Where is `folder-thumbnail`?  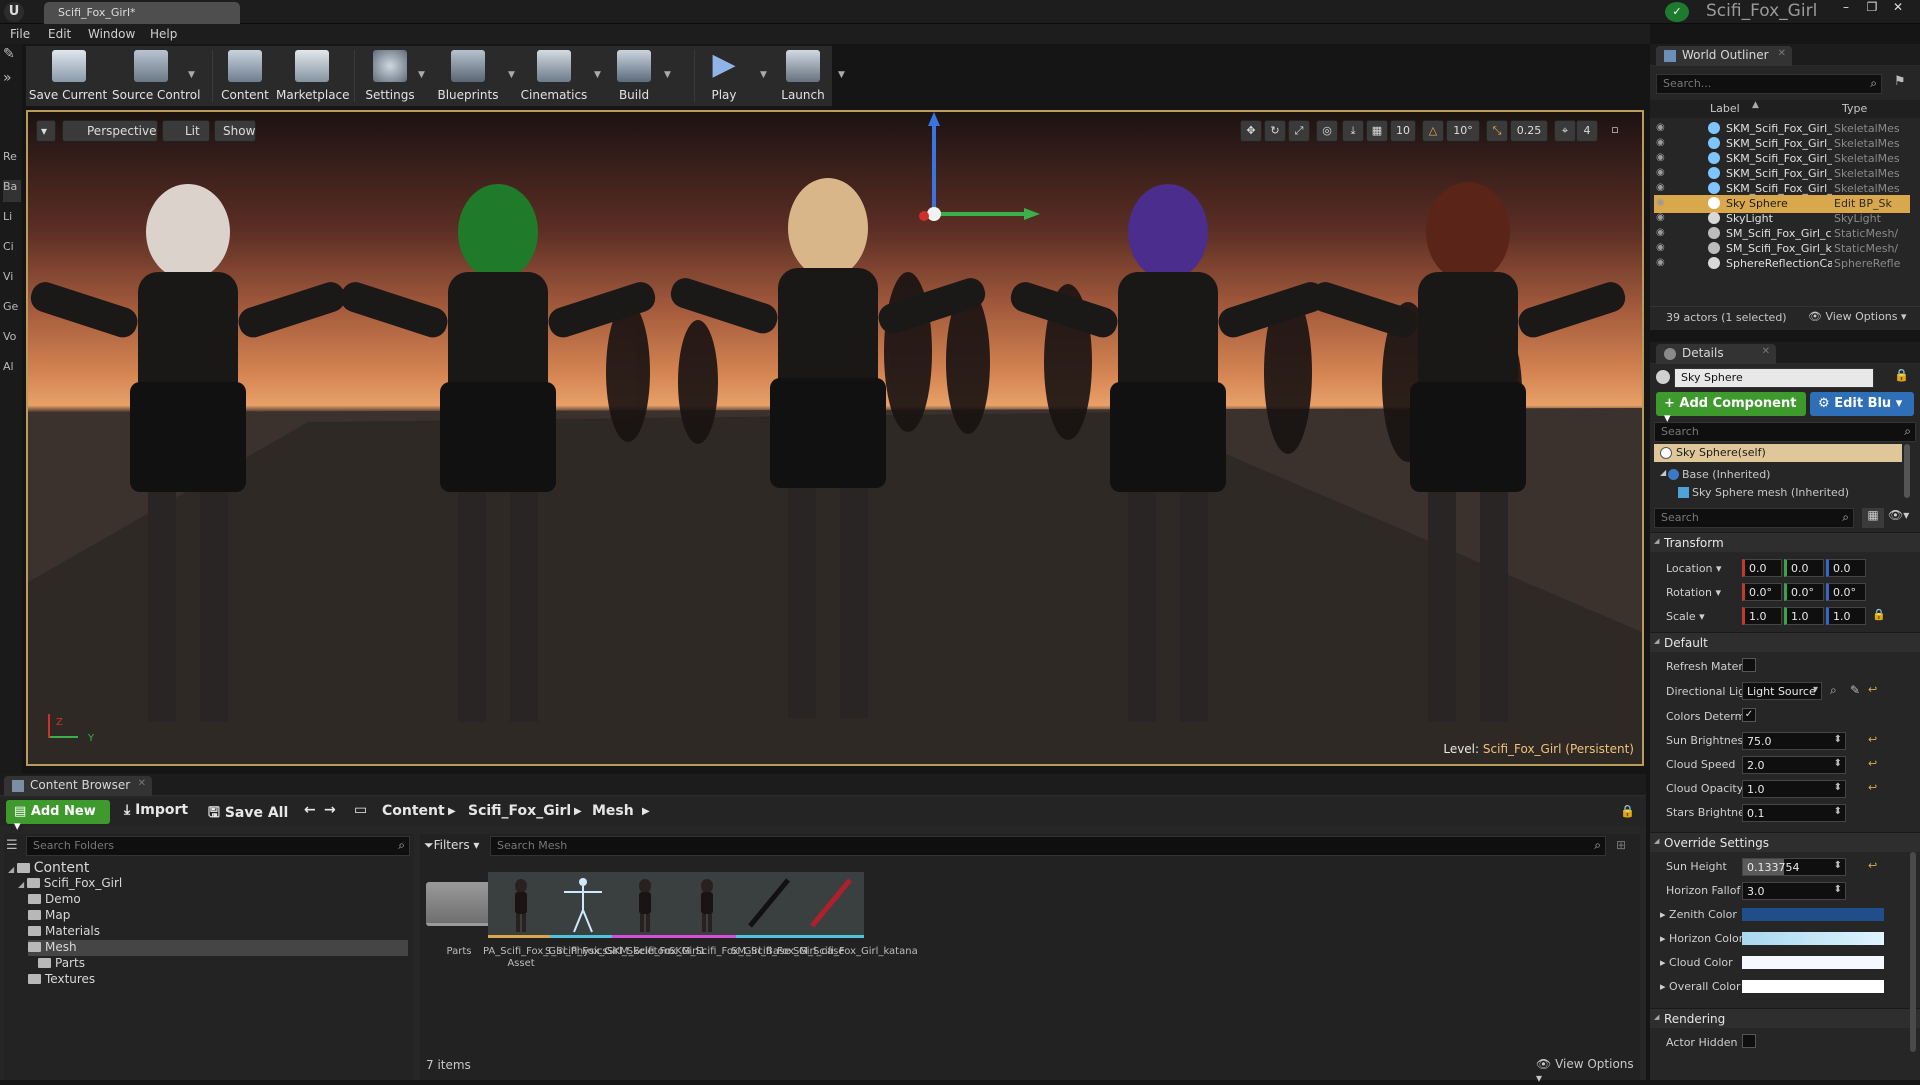 folder-thumbnail is located at coordinates (459, 904).